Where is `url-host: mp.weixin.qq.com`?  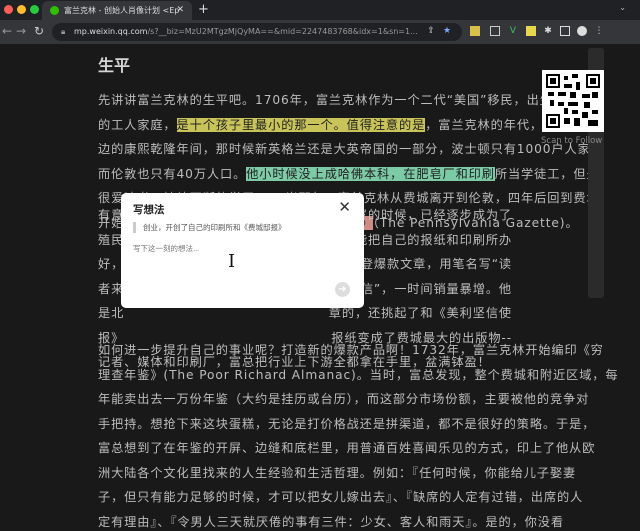
url-host: mp.weixin.qq.com is located at coordinates (111, 31).